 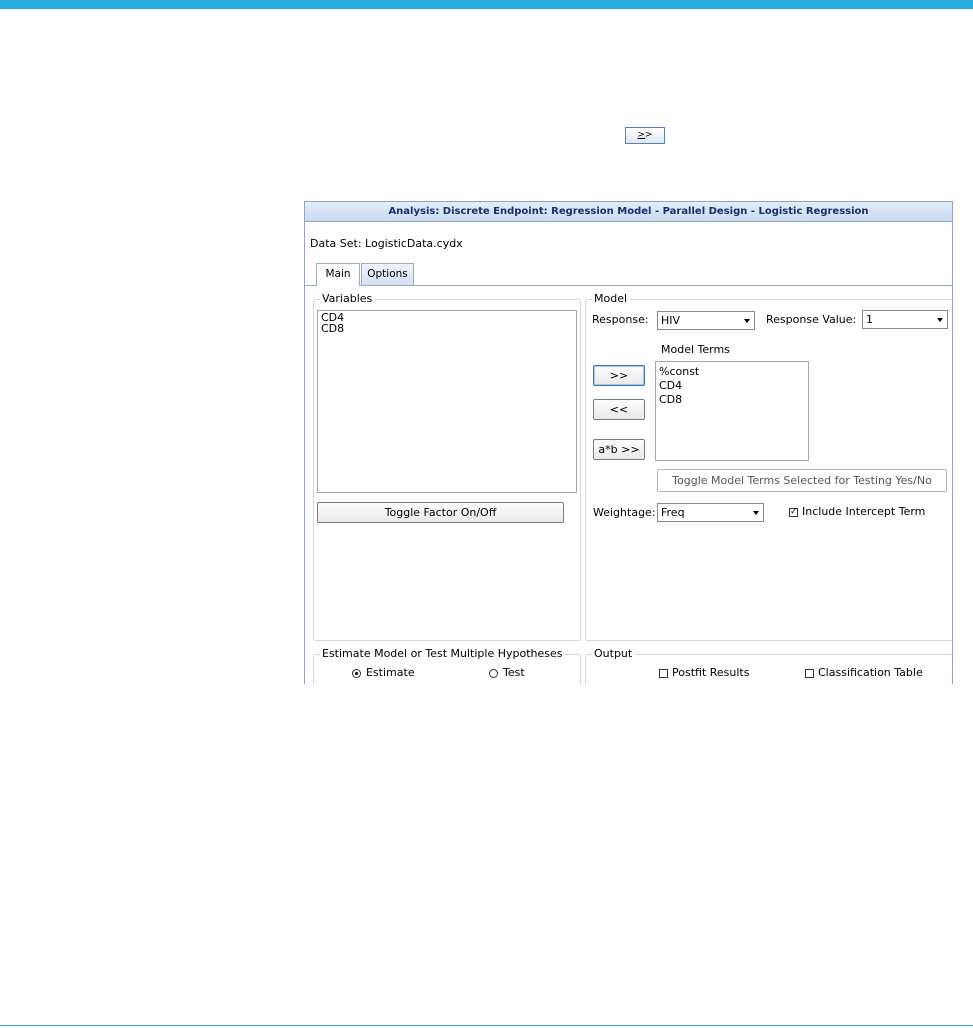 What do you see at coordinates (864, 511) in the screenshot?
I see `include-intercept-label: Include Intercept Term` at bounding box center [864, 511].